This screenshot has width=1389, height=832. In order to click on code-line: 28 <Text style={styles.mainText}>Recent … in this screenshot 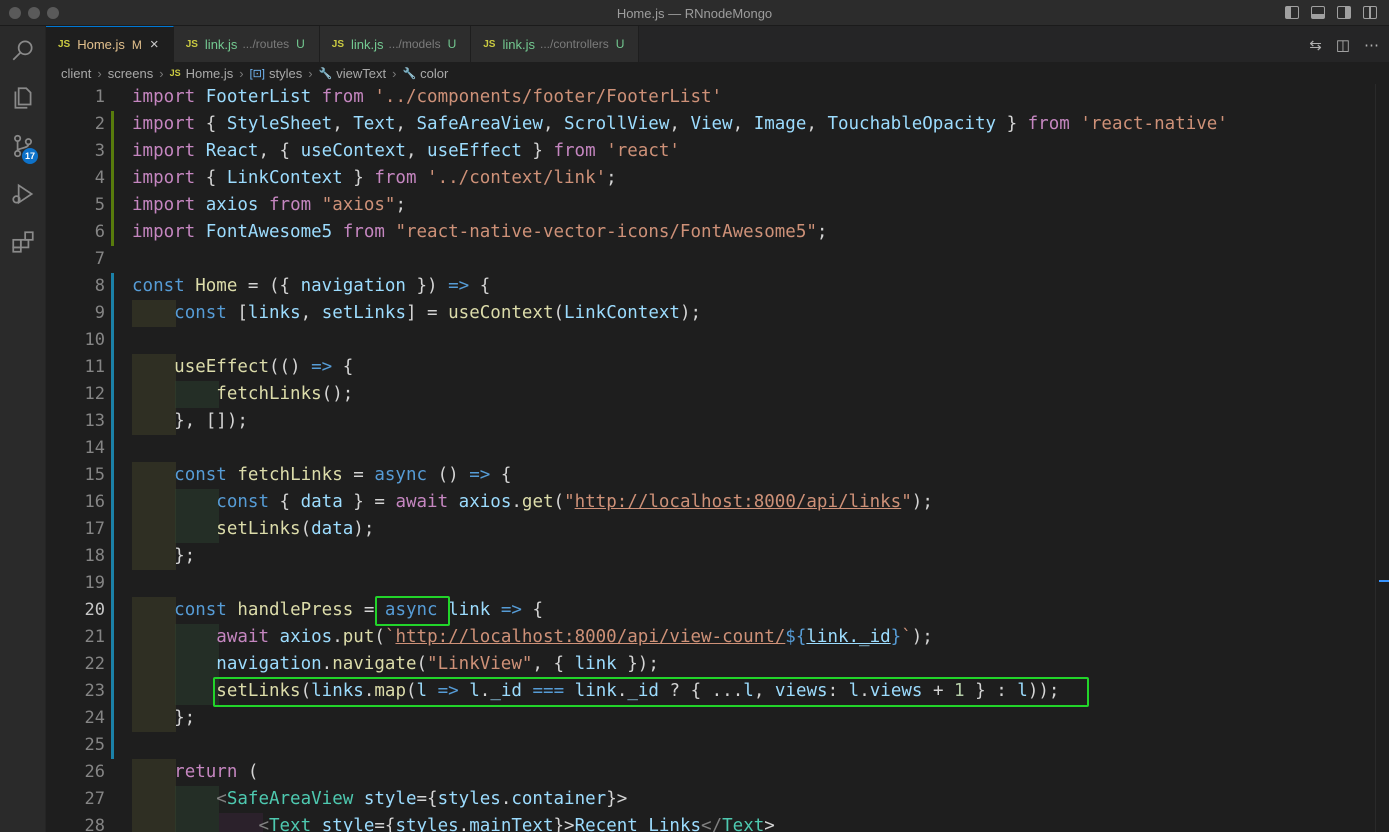, I will do `click(717, 822)`.